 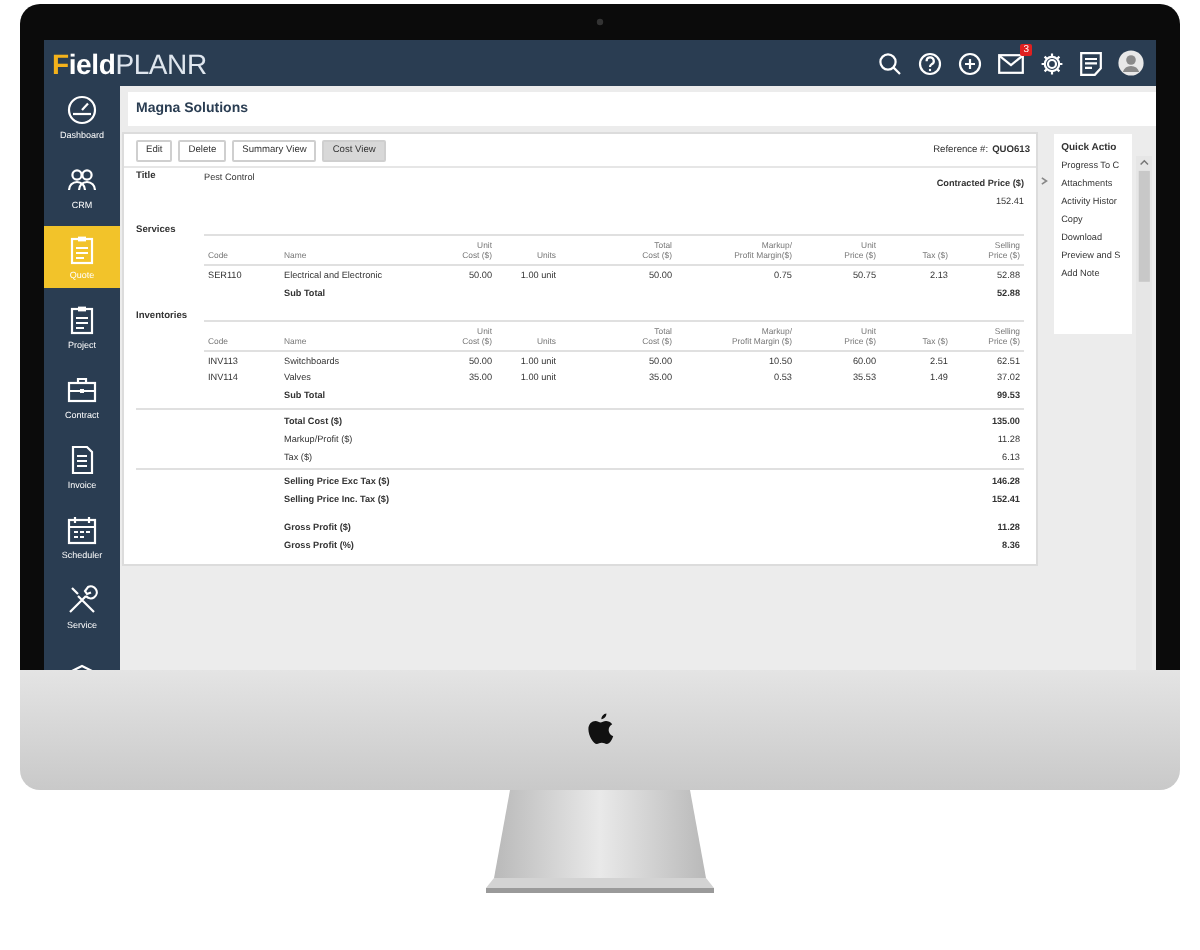 What do you see at coordinates (930, 63) in the screenshot?
I see `help-icon` at bounding box center [930, 63].